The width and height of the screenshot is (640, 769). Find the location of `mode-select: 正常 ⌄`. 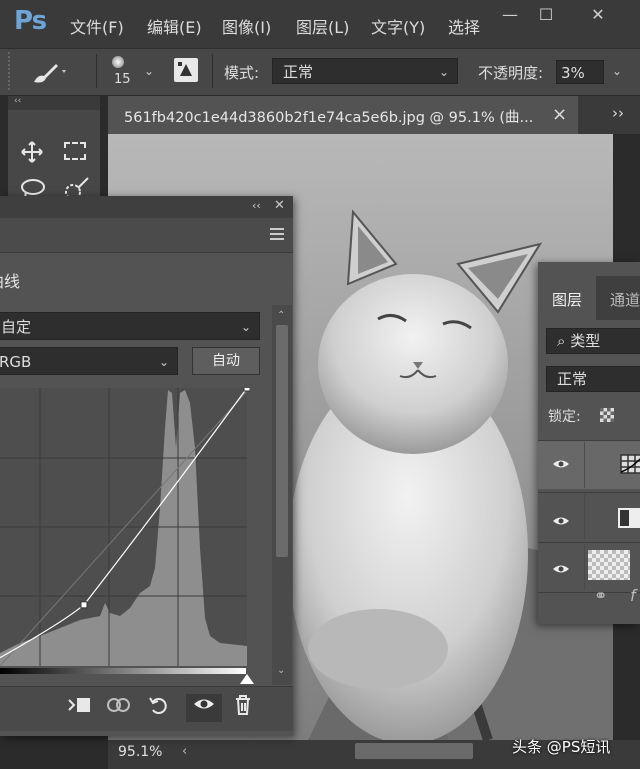

mode-select: 正常 ⌄ is located at coordinates (365, 71).